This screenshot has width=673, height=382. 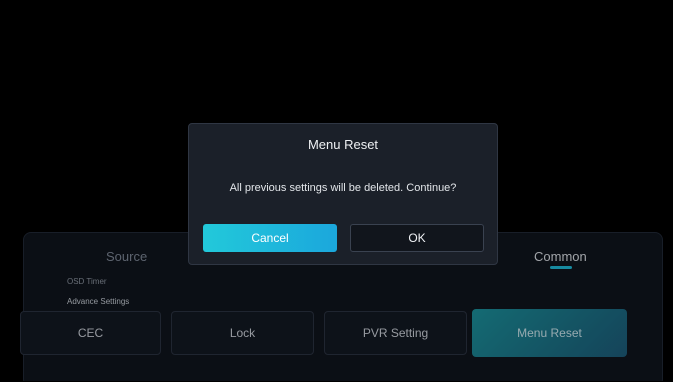 I want to click on ok-button-label: OK, so click(x=417, y=238).